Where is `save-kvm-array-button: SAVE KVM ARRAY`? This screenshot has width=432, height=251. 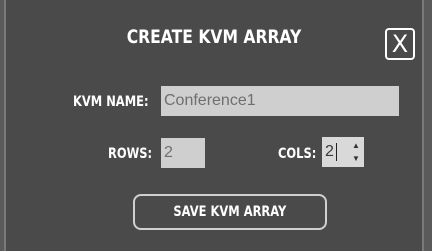 save-kvm-array-button: SAVE KVM ARRAY is located at coordinates (230, 212).